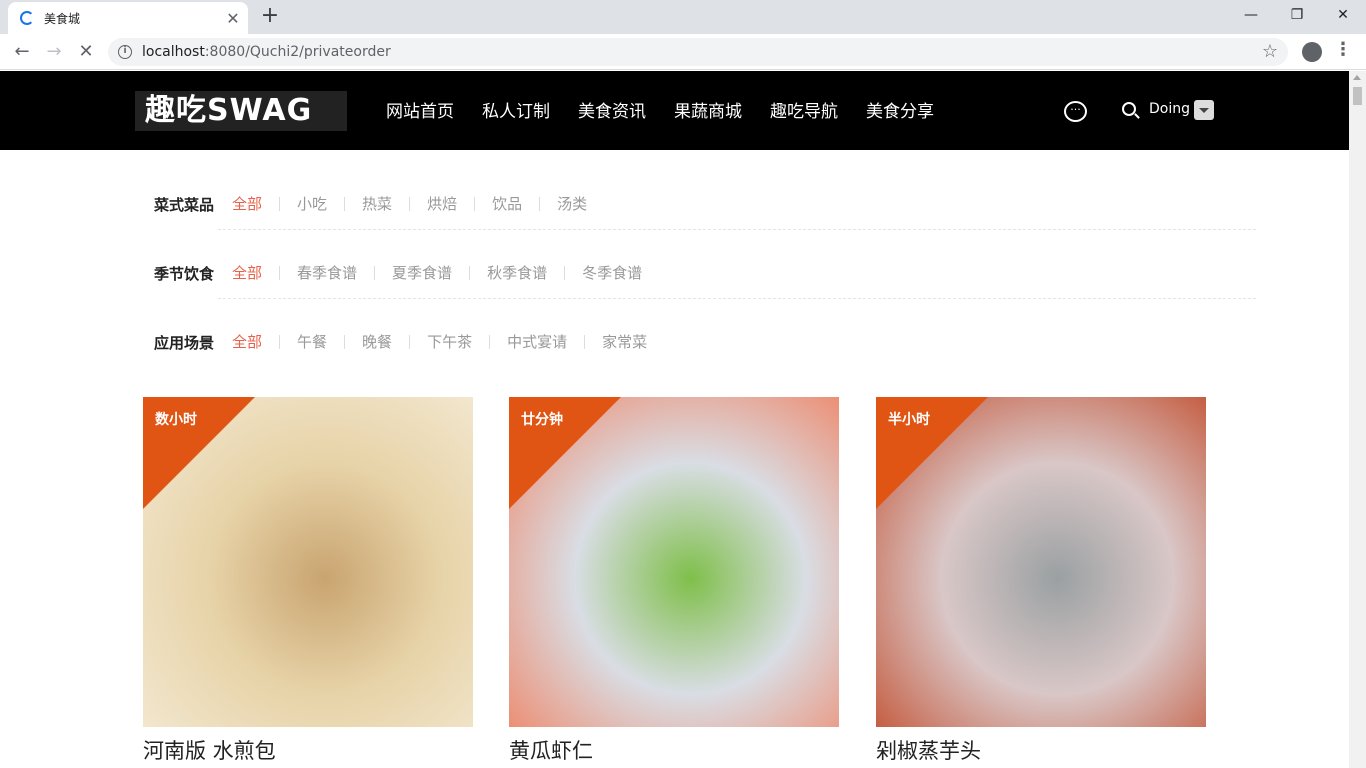 The image size is (1366, 768). Describe the element at coordinates (241, 111) in the screenshot. I see `site-logo: 趣吃SWAG` at that location.